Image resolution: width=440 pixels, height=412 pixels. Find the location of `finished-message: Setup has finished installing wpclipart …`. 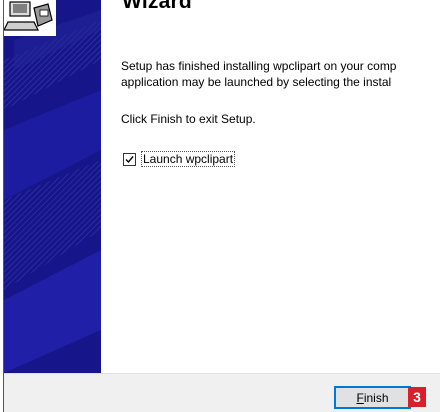

finished-message: Setup has finished installing wpclipart … is located at coordinates (258, 74).